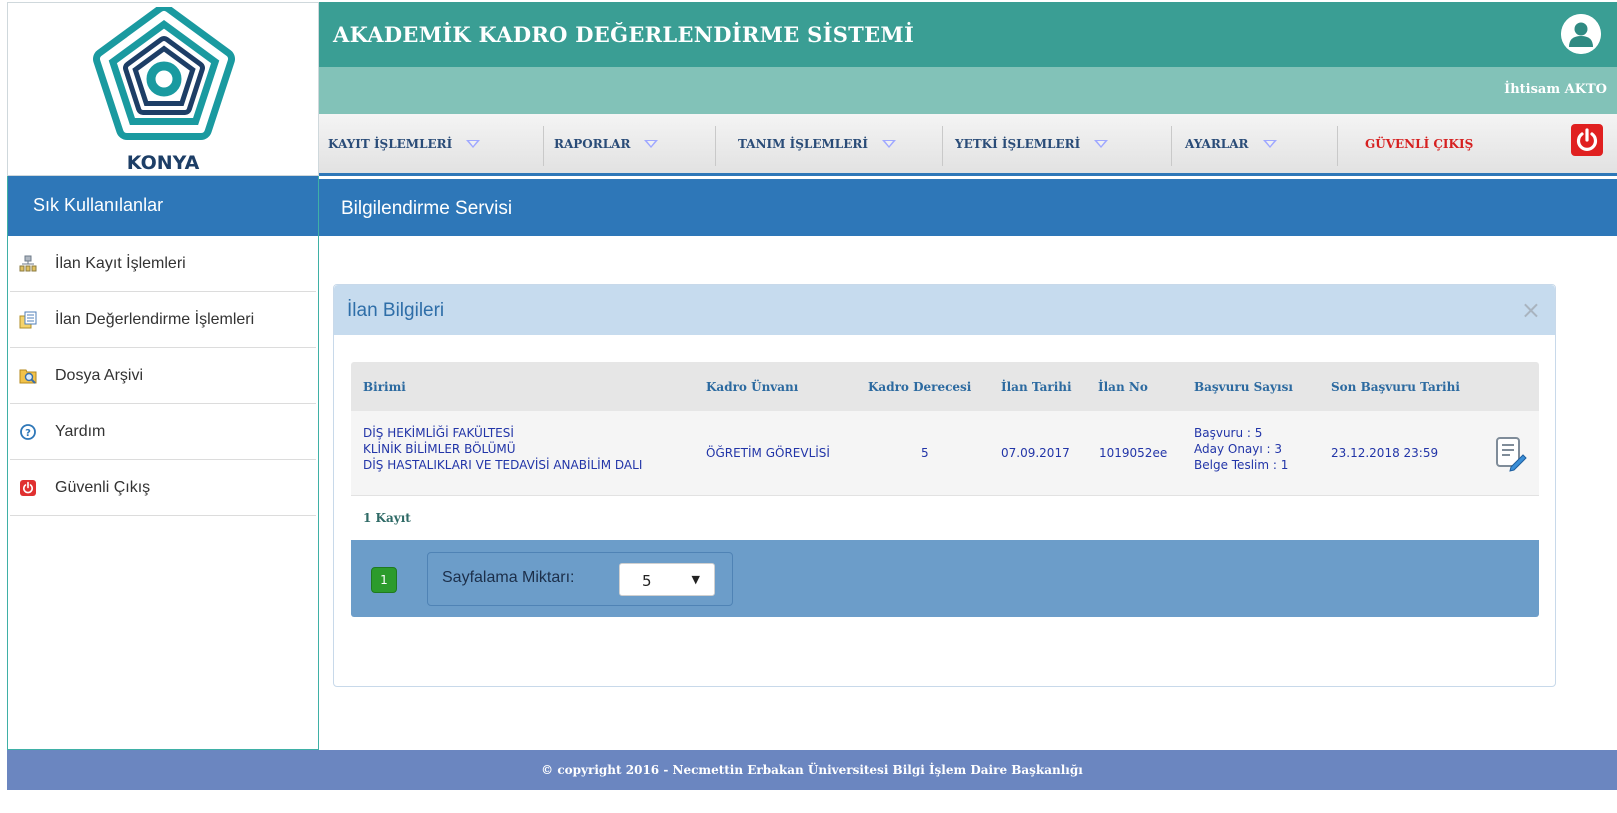  What do you see at coordinates (624, 34) in the screenshot?
I see `app-title: AKADEMİK KADRO DEĞERLENDİRME SİSTEMİ` at bounding box center [624, 34].